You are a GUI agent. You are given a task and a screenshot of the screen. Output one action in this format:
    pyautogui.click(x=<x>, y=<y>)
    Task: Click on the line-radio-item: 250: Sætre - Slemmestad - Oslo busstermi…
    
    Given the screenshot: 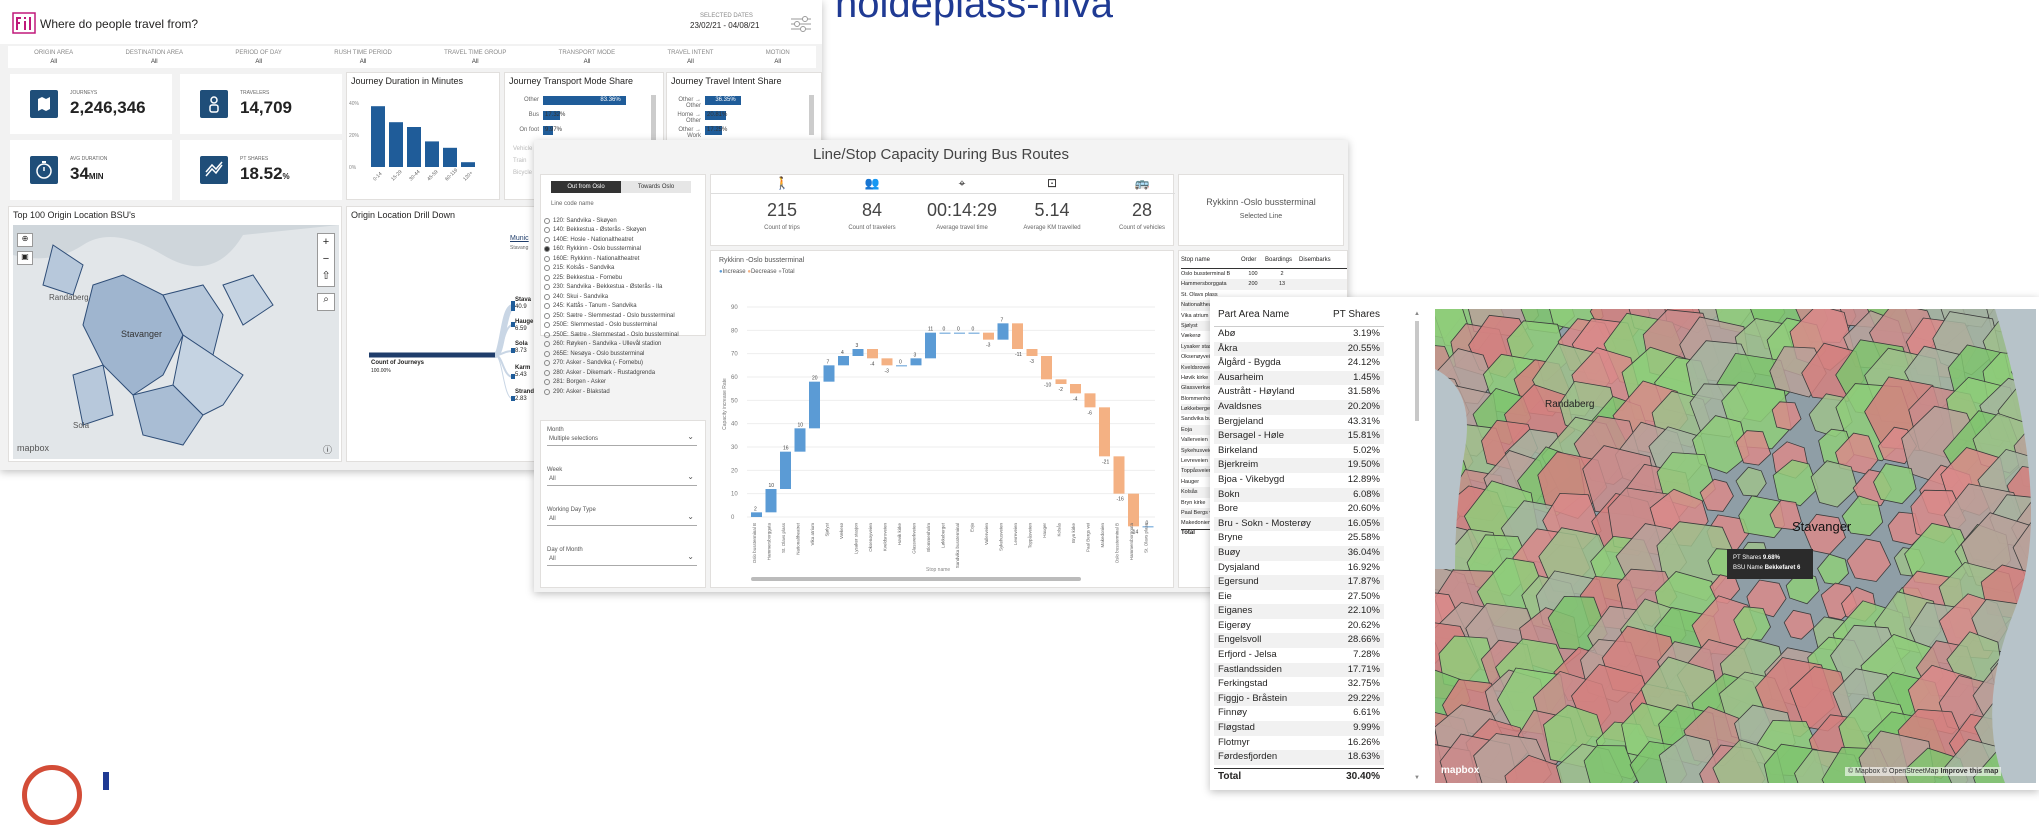 What is the action you would take?
    pyautogui.click(x=624, y=316)
    